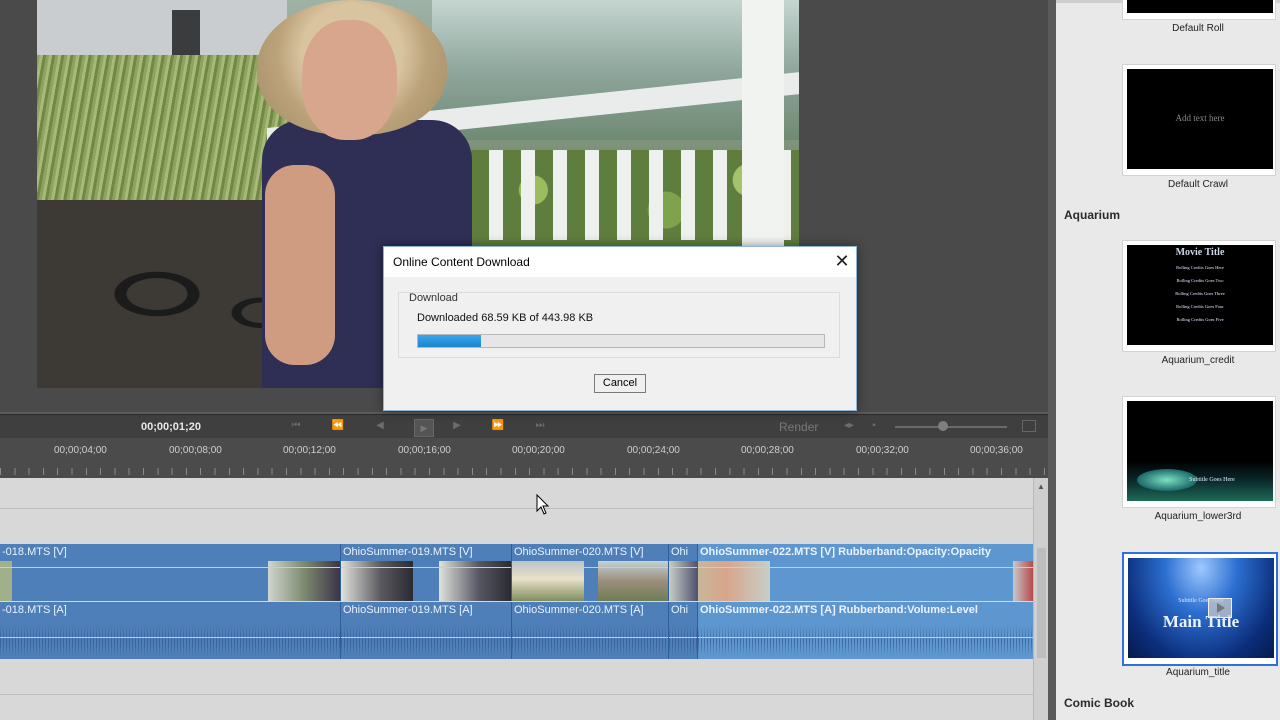  I want to click on go-to-end-icon: ⏭, so click(540, 426).